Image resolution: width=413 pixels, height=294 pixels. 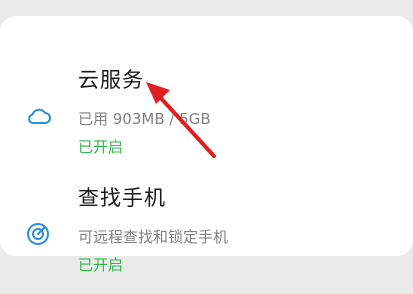 What do you see at coordinates (122, 198) in the screenshot?
I see `item-title: 查找手机` at bounding box center [122, 198].